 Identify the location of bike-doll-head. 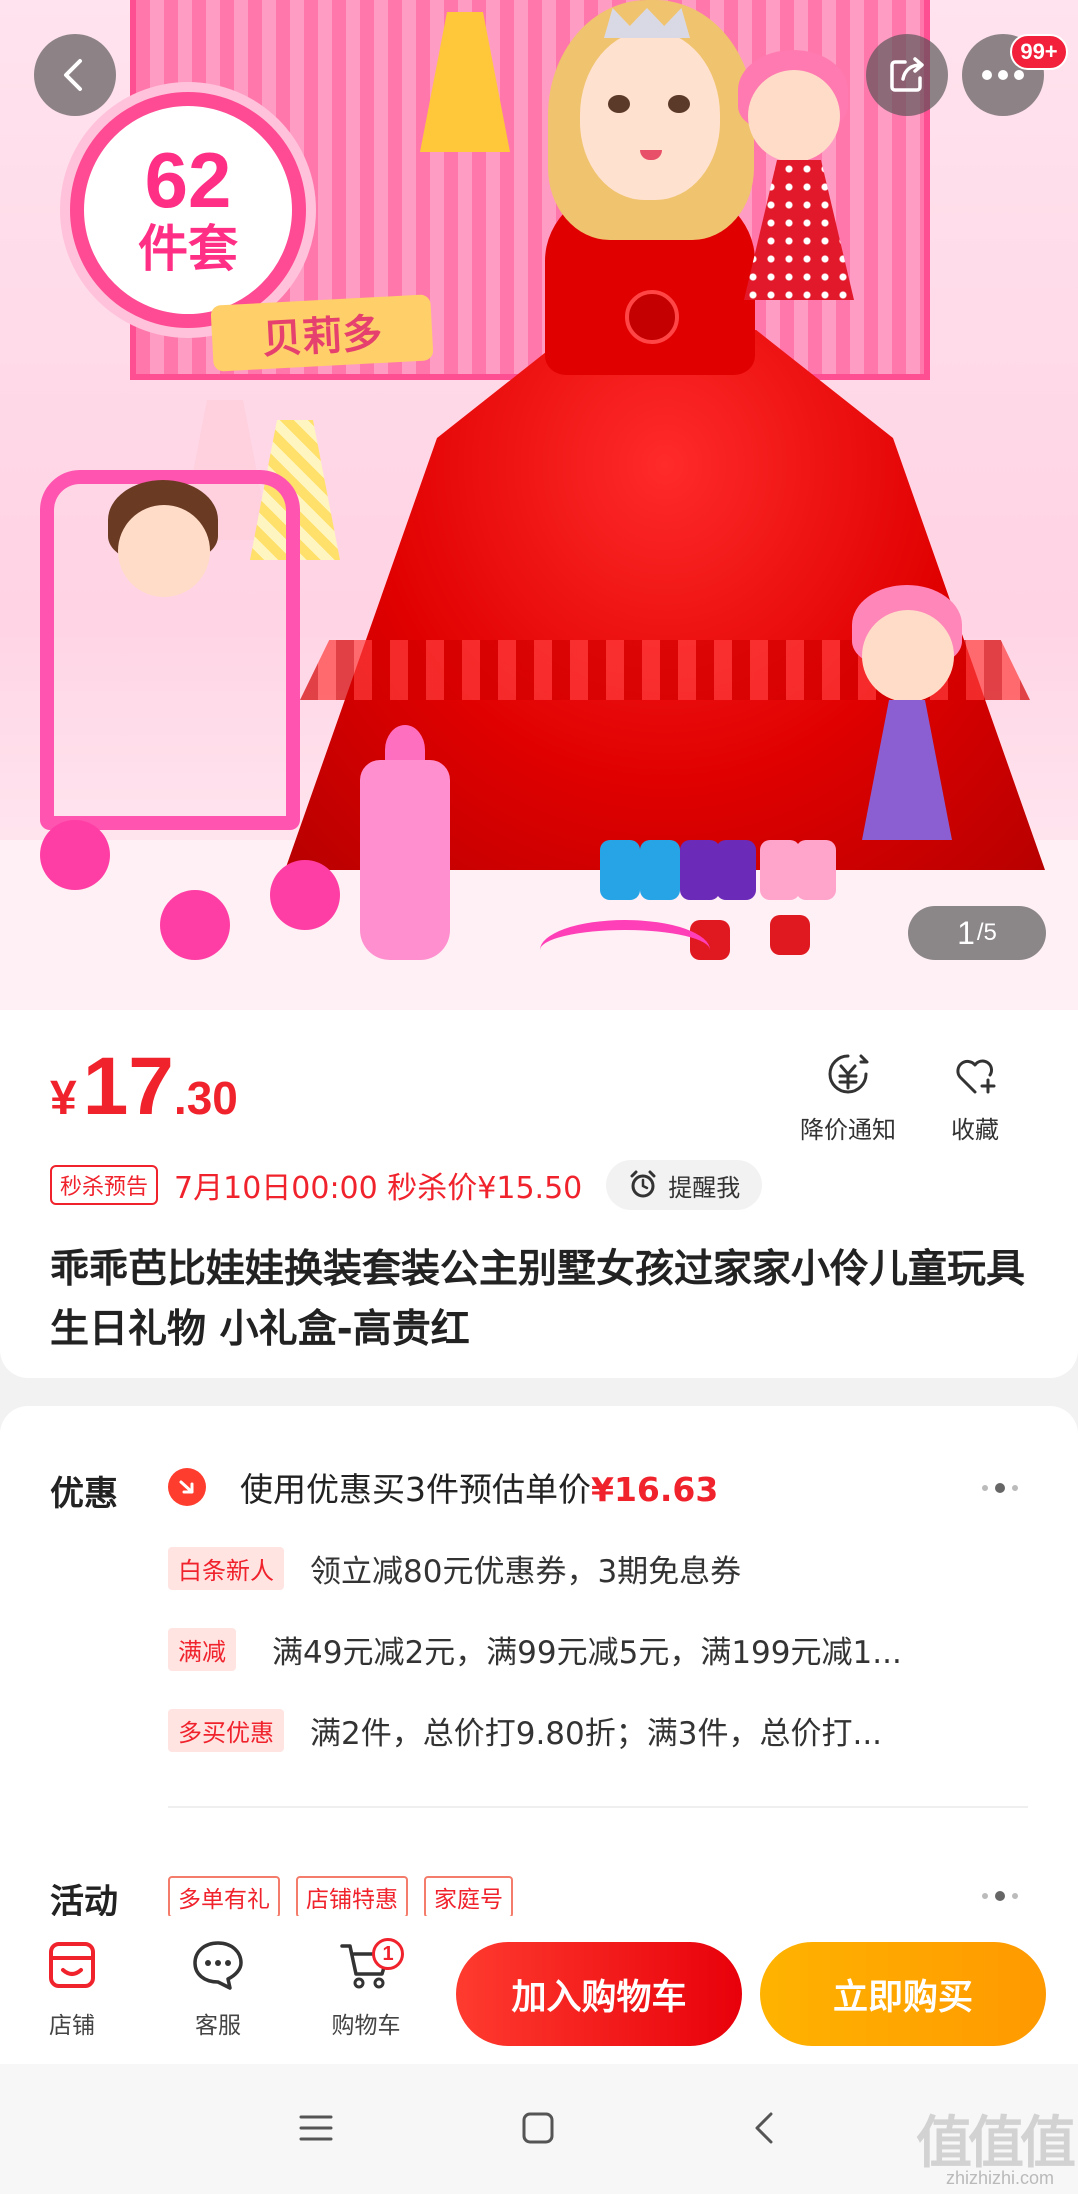
(908, 656).